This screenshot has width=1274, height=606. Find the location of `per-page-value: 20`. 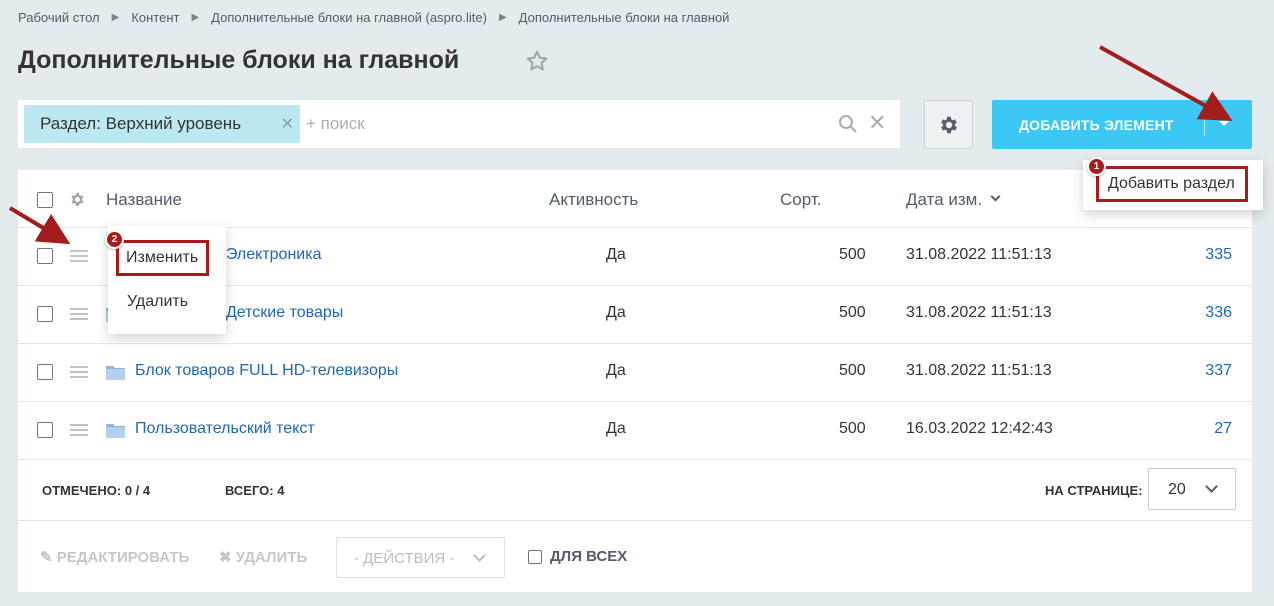

per-page-value: 20 is located at coordinates (1177, 489).